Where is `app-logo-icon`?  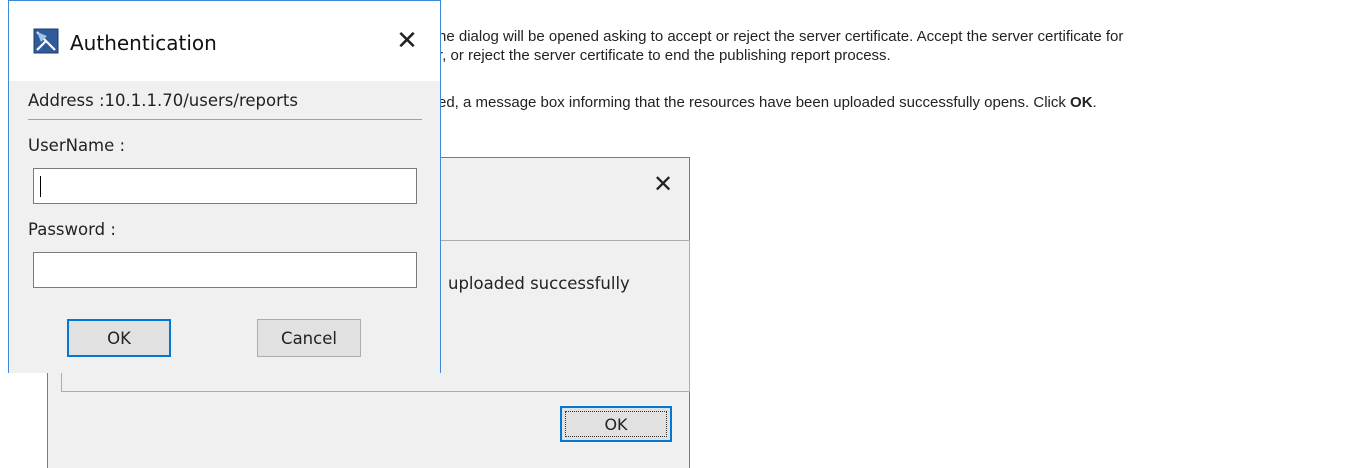 app-logo-icon is located at coordinates (46, 41).